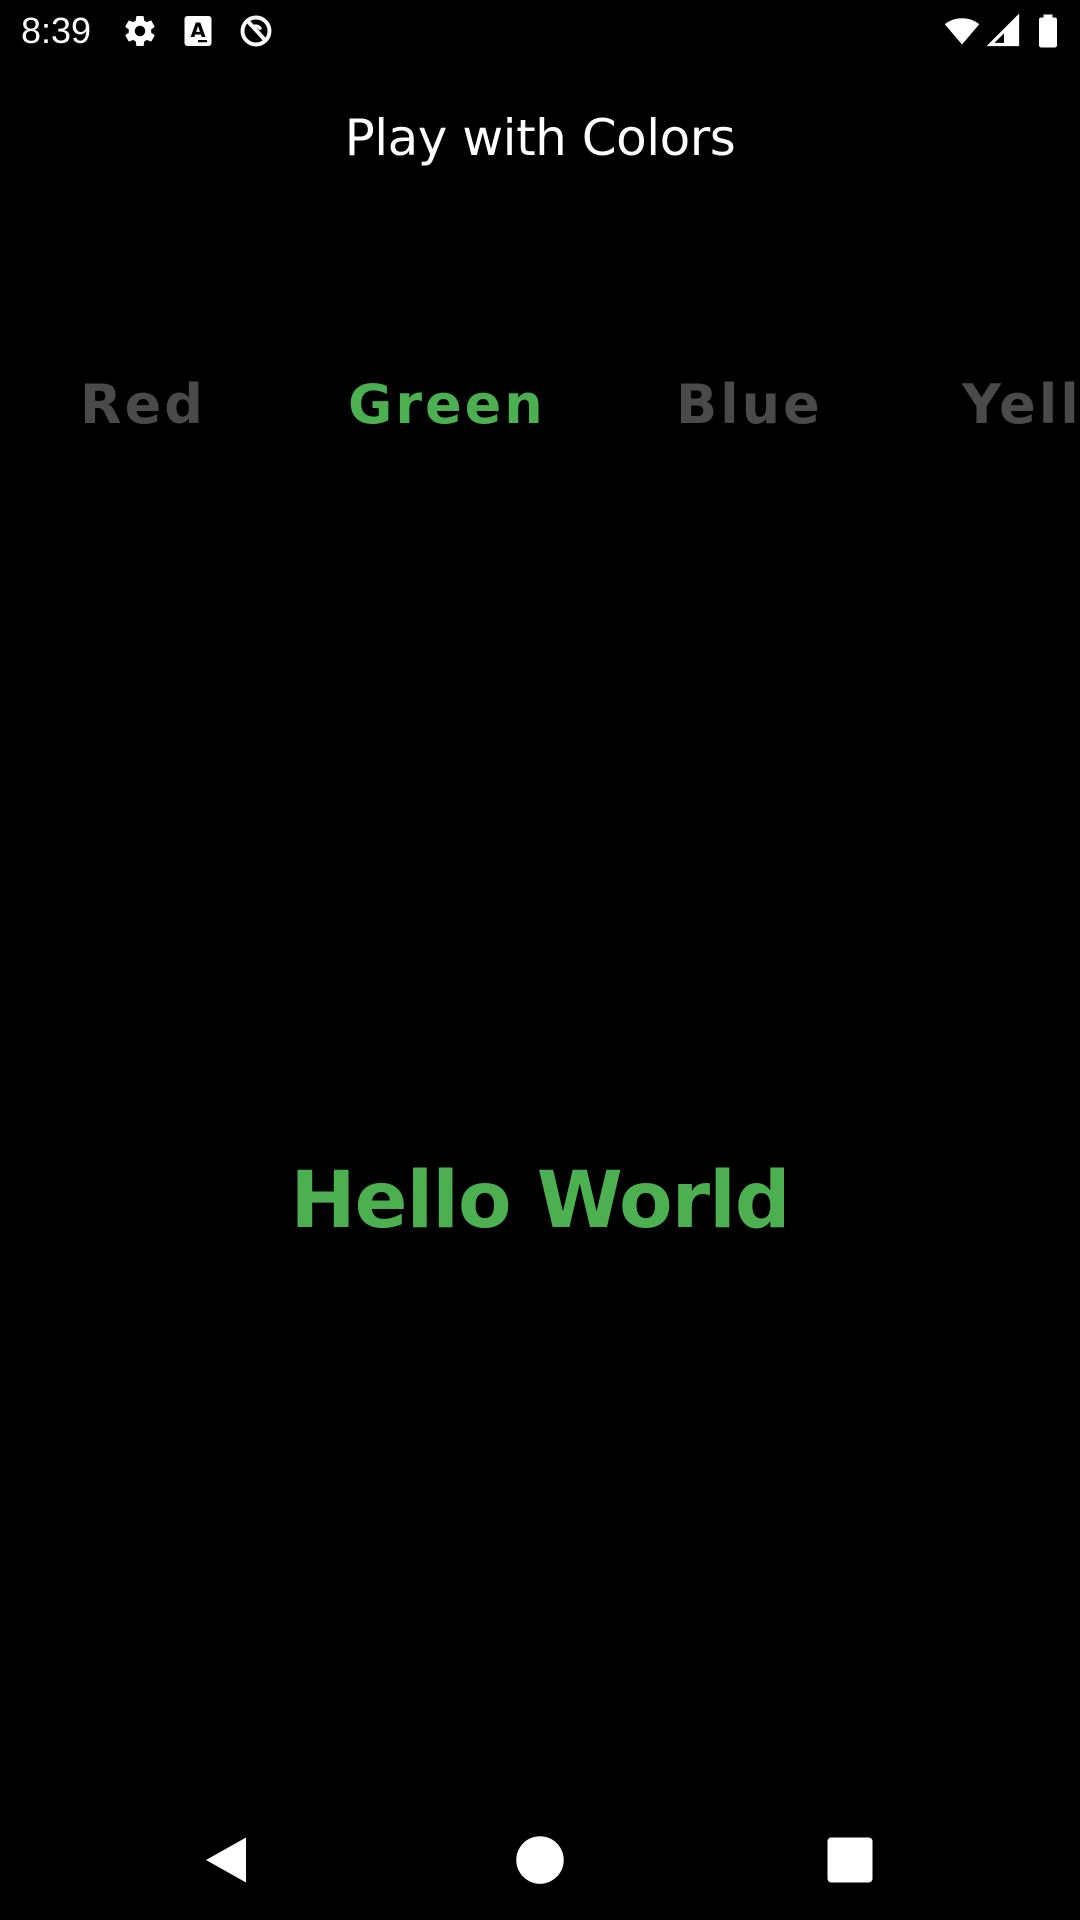 The height and width of the screenshot is (1920, 1080). I want to click on status-bar: 8:39 A, so click(540, 31).